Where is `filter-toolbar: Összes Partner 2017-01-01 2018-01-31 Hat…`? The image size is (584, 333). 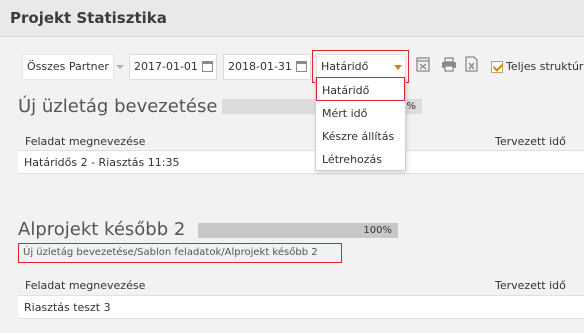 filter-toolbar: Összes Partner 2017-01-01 2018-01-31 Hat… is located at coordinates (292, 61).